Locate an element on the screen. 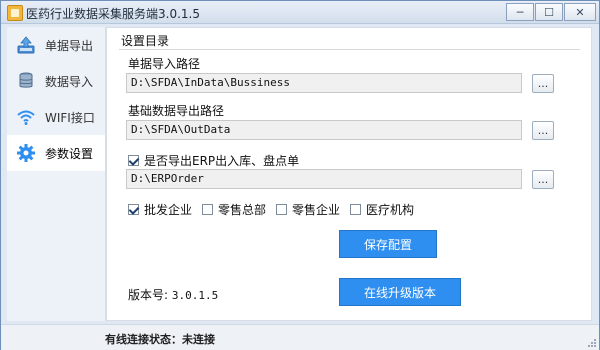 The height and width of the screenshot is (350, 600). minimize-icon: ─ is located at coordinates (520, 12).